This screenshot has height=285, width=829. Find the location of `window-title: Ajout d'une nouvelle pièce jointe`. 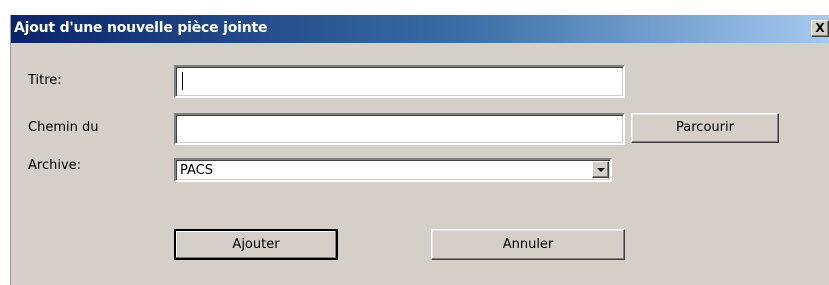

window-title: Ajout d'une nouvelle pièce jointe is located at coordinates (141, 28).